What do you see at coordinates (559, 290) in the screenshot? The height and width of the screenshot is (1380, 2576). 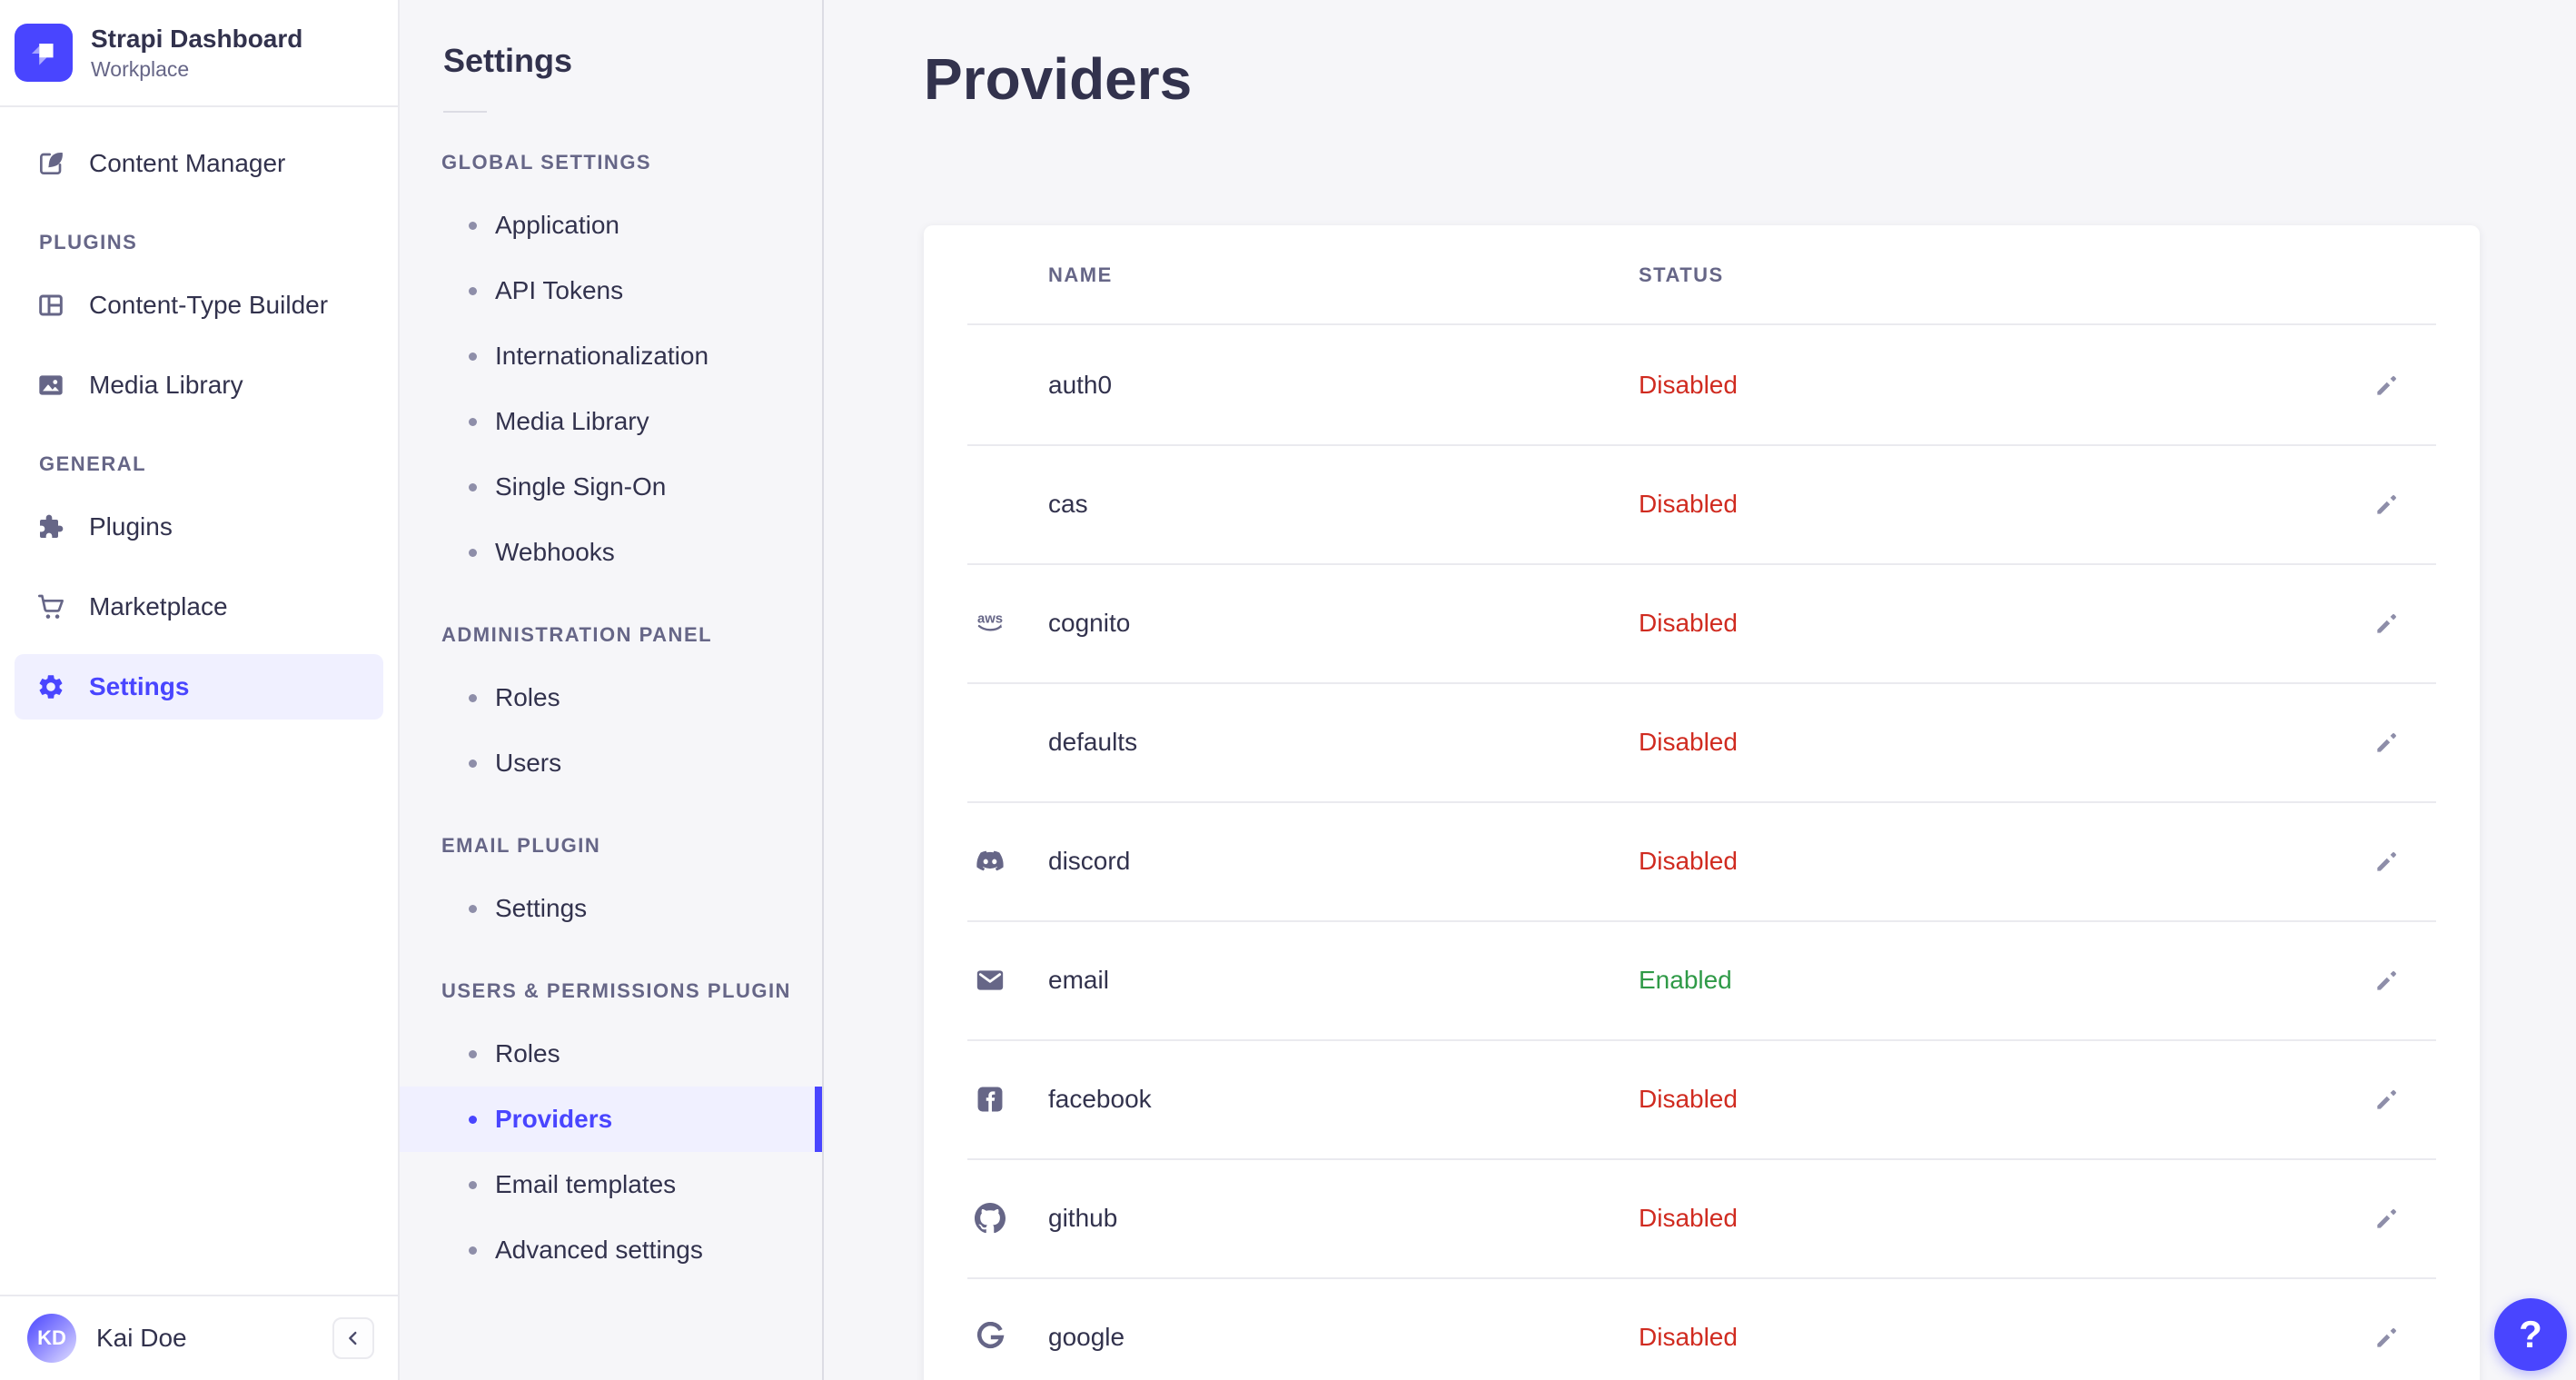 I see `settings-nav-item-label: API Tokens` at bounding box center [559, 290].